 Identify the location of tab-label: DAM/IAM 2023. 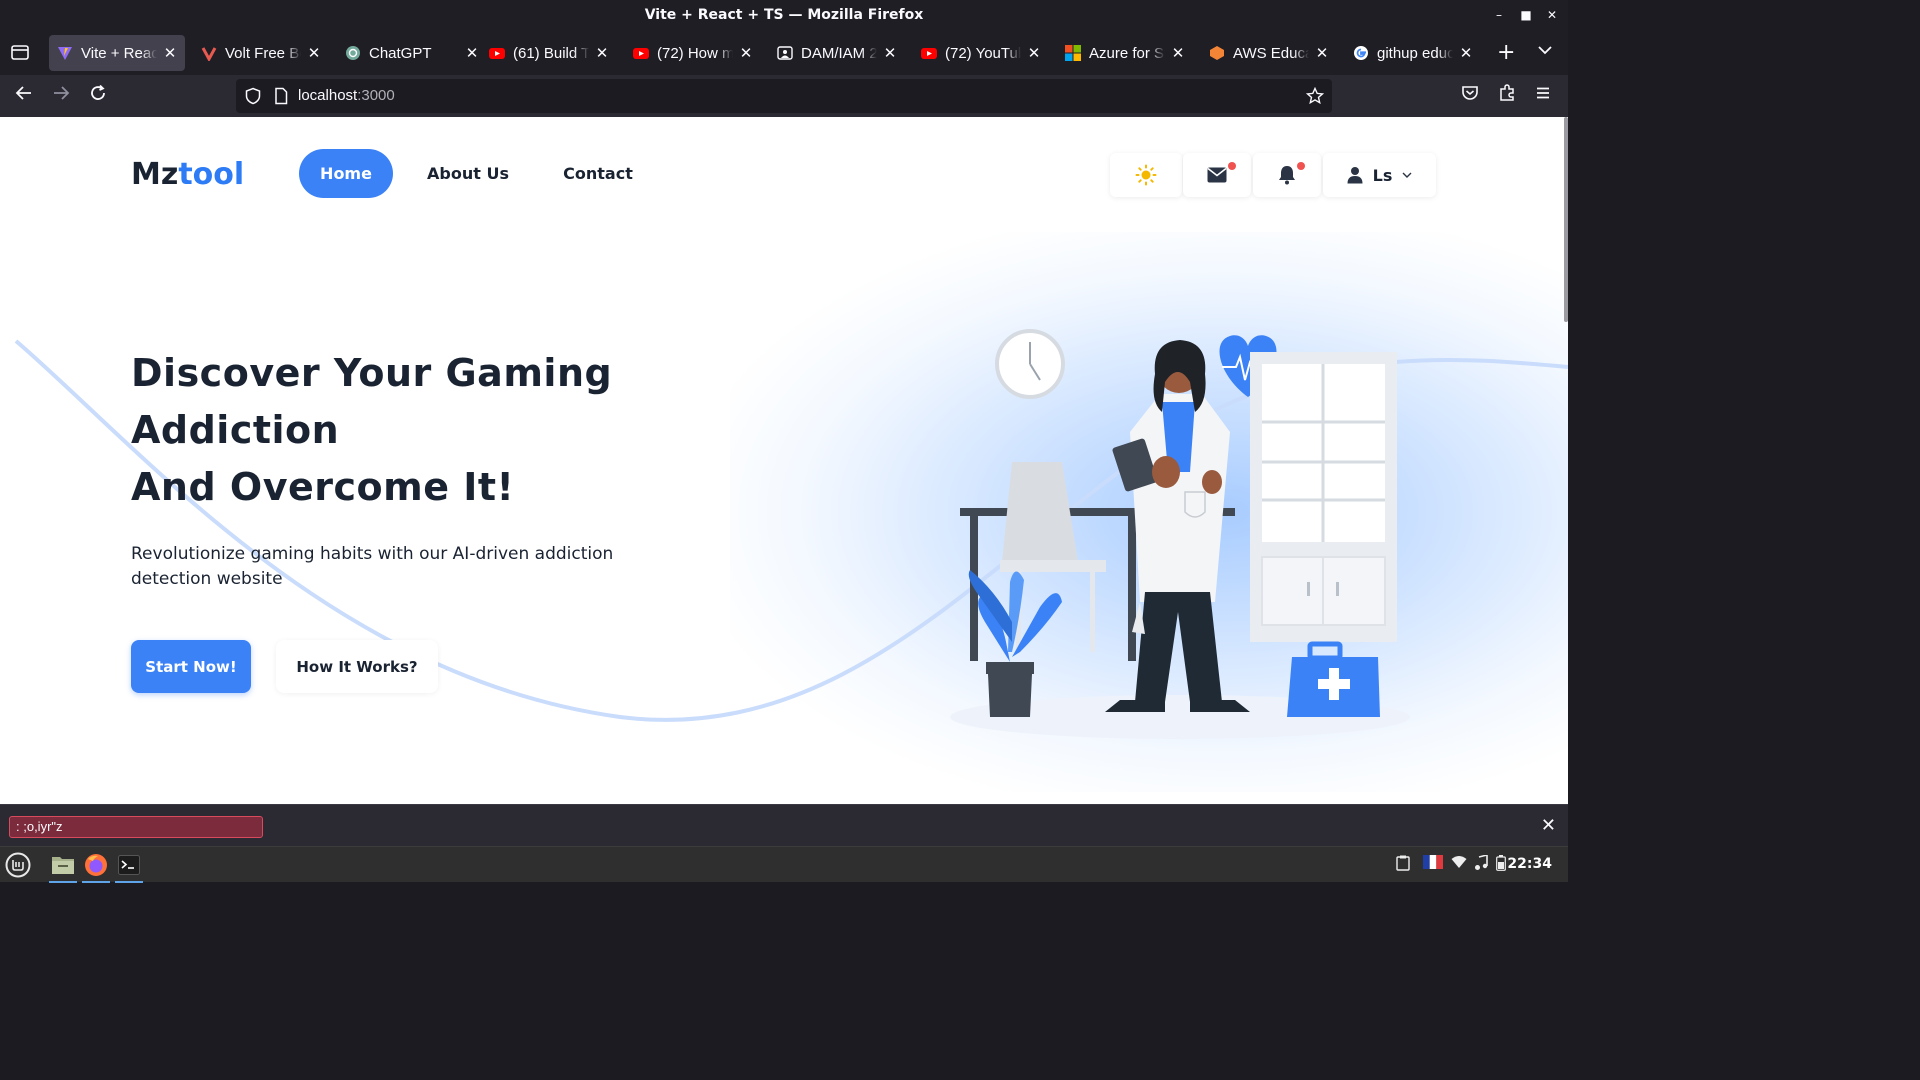
(839, 53).